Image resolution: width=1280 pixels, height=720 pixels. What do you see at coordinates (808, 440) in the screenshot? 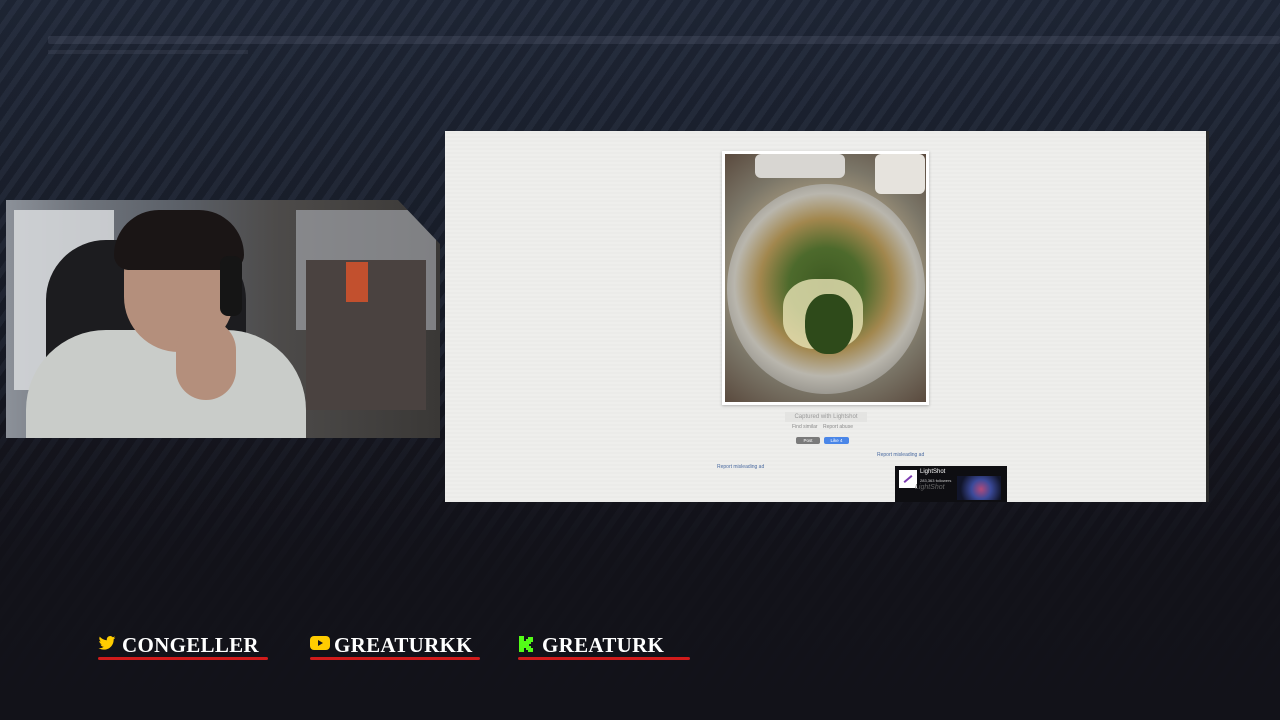
I see `post-button: Post` at bounding box center [808, 440].